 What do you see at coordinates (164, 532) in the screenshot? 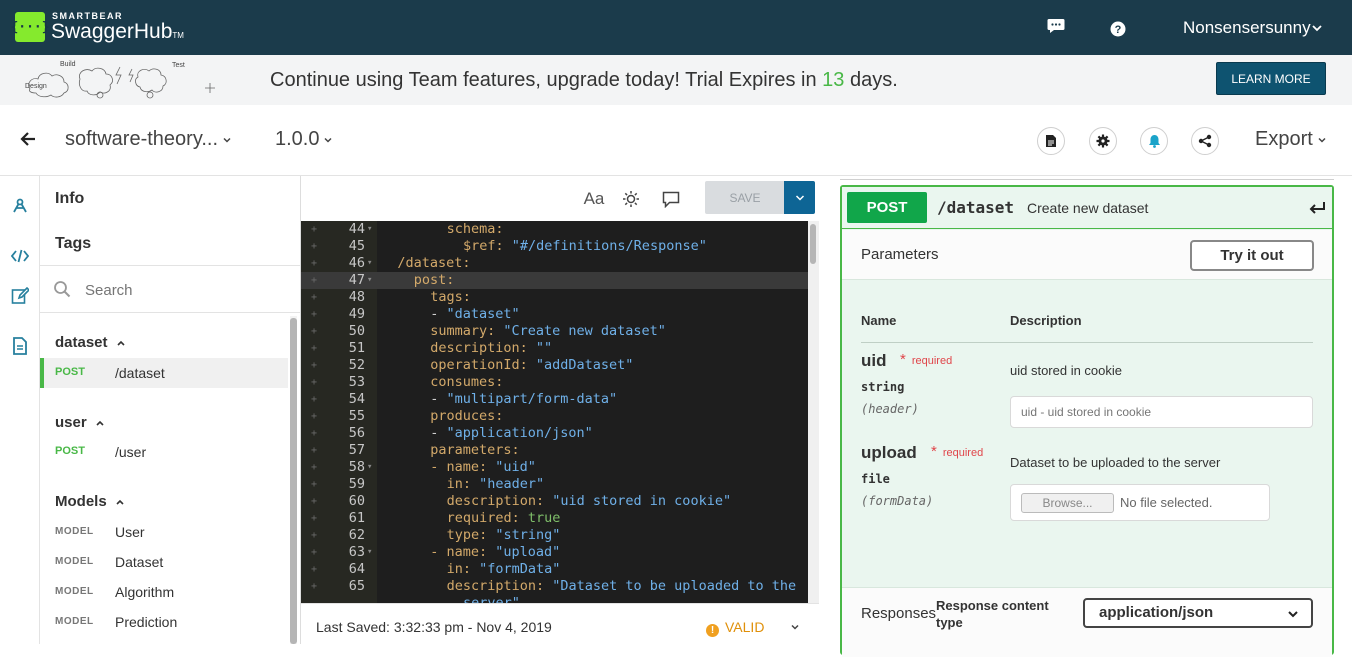
I see `nav-model-user: MODEL User` at bounding box center [164, 532].